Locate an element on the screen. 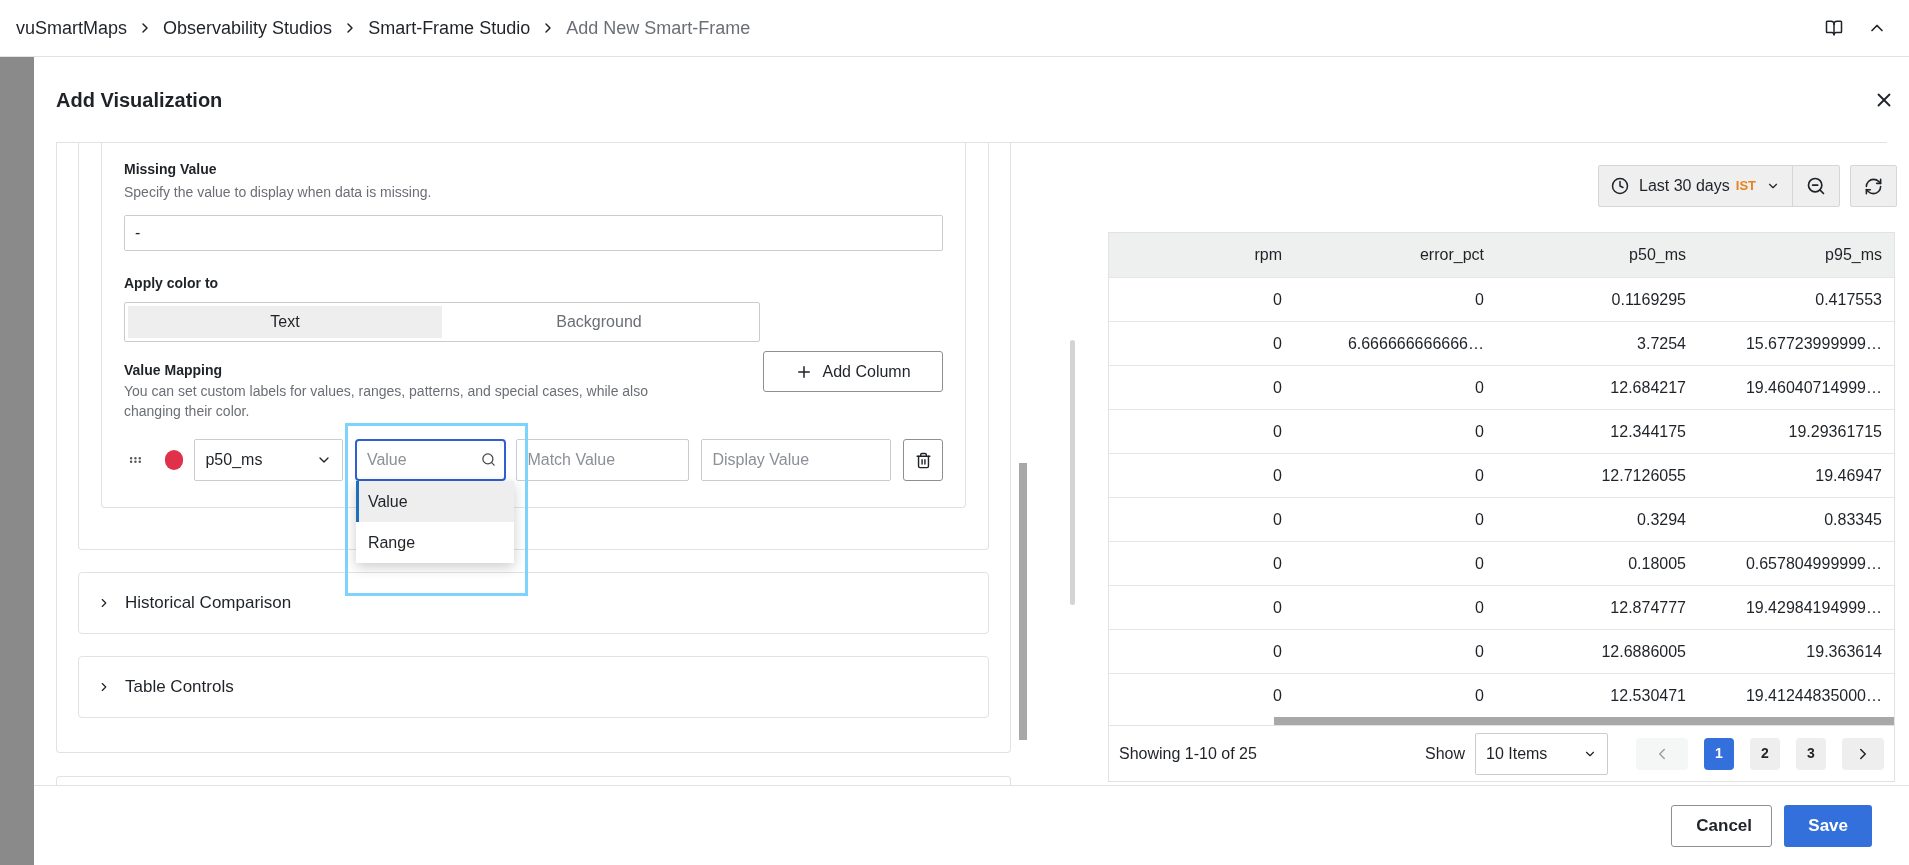  table-cell-text: 12.684217 is located at coordinates (1648, 387).